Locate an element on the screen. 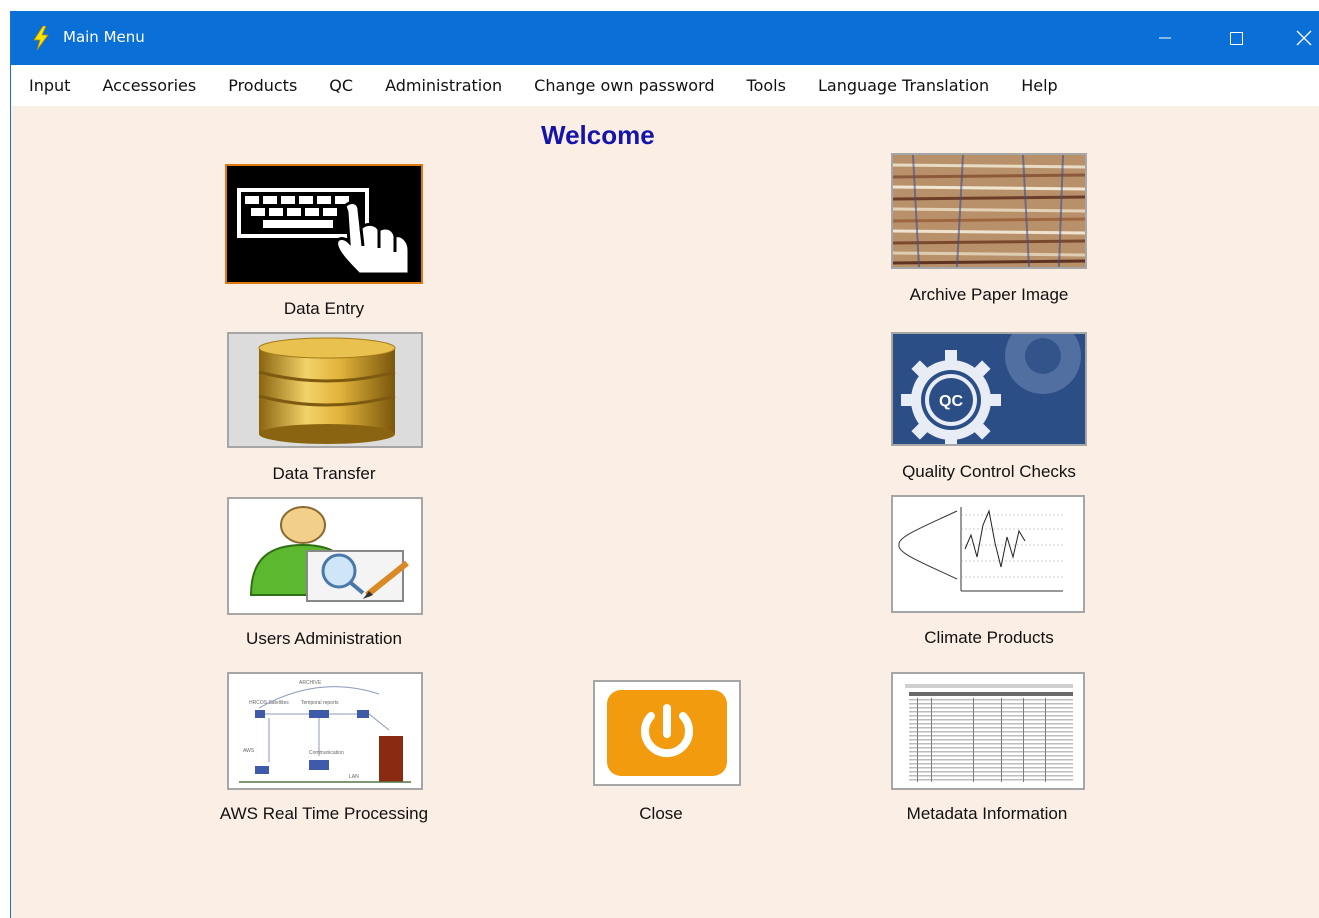 Image resolution: width=1319 pixels, height=918 pixels. maximize-icon is located at coordinates (1236, 38).